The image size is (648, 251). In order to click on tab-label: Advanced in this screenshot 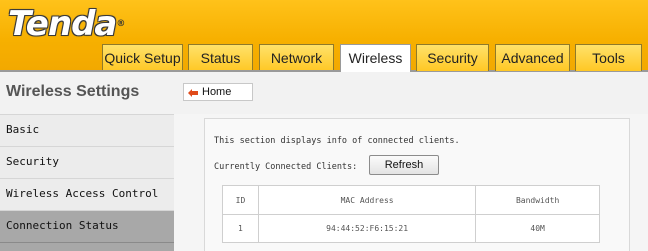, I will do `click(532, 58)`.